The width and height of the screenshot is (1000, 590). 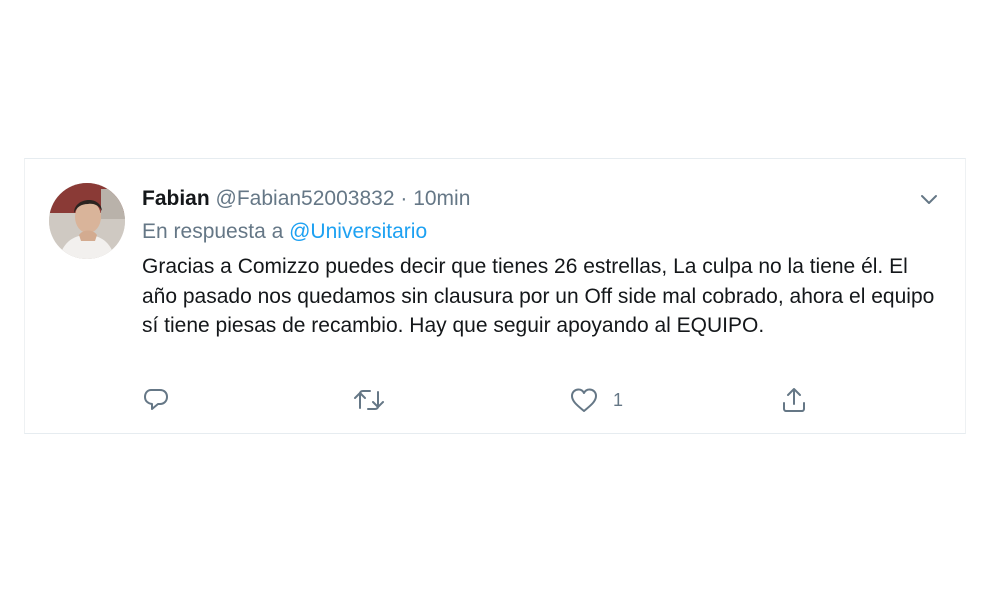 I want to click on tweet-actions: 1, so click(x=492, y=400).